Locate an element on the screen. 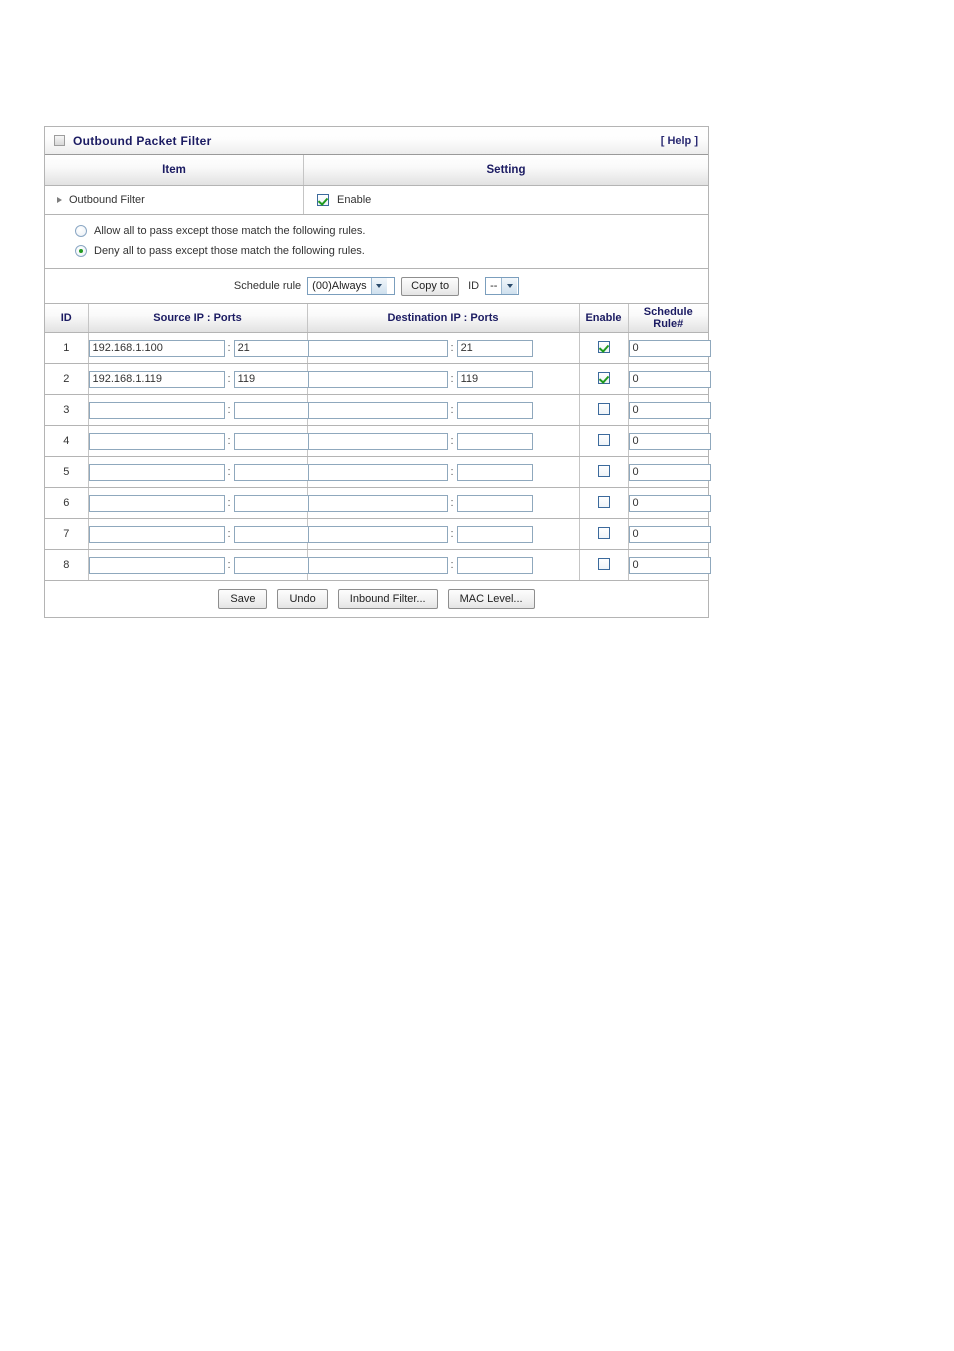  schedule-id-select: -- is located at coordinates (502, 286).